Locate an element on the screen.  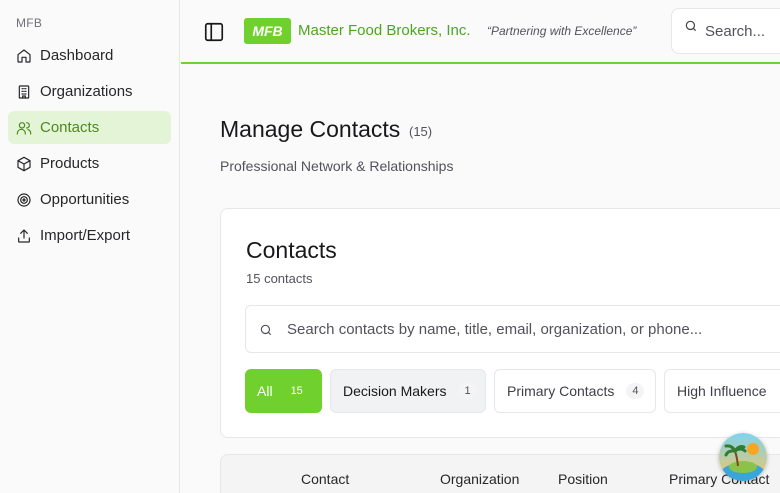
company-logo: MFB is located at coordinates (267, 31).